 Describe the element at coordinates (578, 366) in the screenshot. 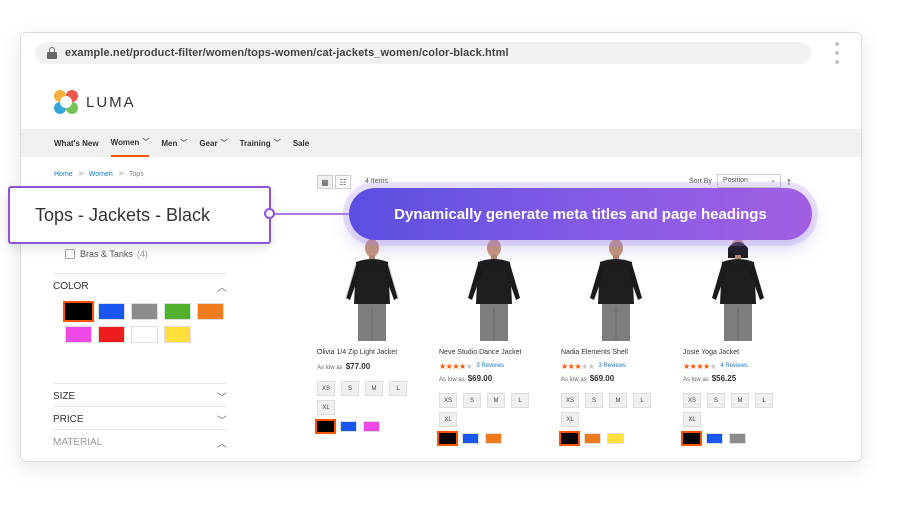

I see `rating-stars: ★★★★★` at that location.